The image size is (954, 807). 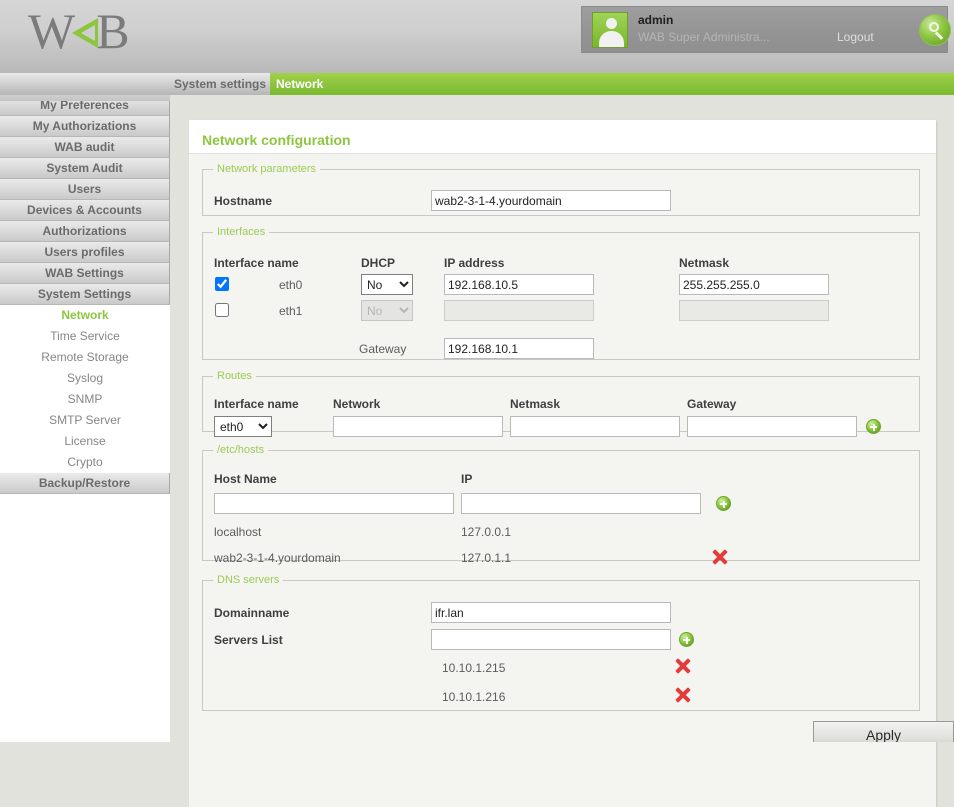 I want to click on host-name-input, so click(x=334, y=503).